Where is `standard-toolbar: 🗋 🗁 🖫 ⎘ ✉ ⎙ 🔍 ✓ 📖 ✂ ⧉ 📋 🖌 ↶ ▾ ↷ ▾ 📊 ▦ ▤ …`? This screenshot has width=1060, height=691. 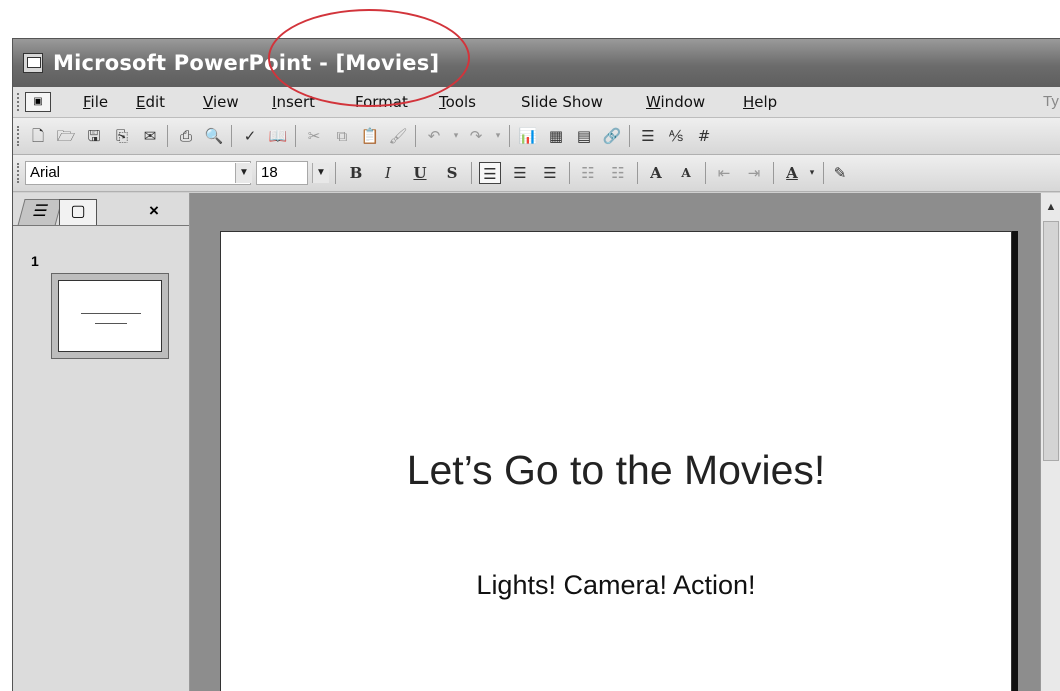
standard-toolbar: 🗋 🗁 🖫 ⎘ ✉ ⎙ 🔍 ✓ 📖 ✂ ⧉ 📋 🖌 ↶ ▾ ↷ ▾ 📊 ▦ ▤ … is located at coordinates (536, 136).